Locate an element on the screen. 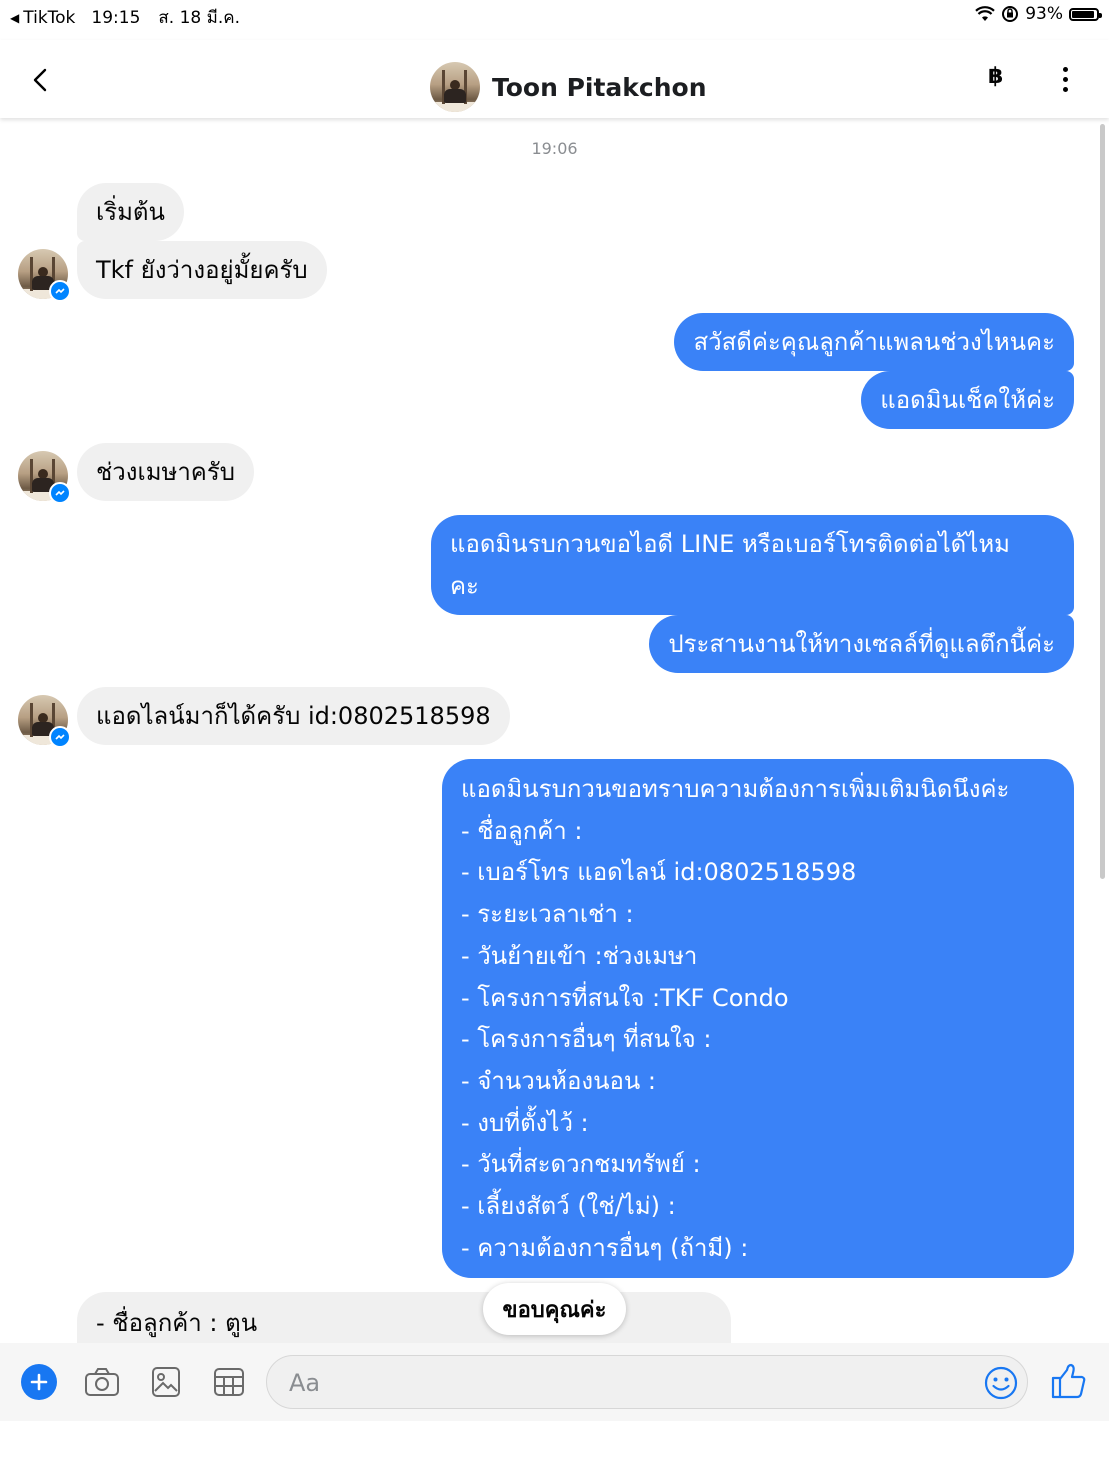  back-to-app-icon: ◀ is located at coordinates (14, 18).